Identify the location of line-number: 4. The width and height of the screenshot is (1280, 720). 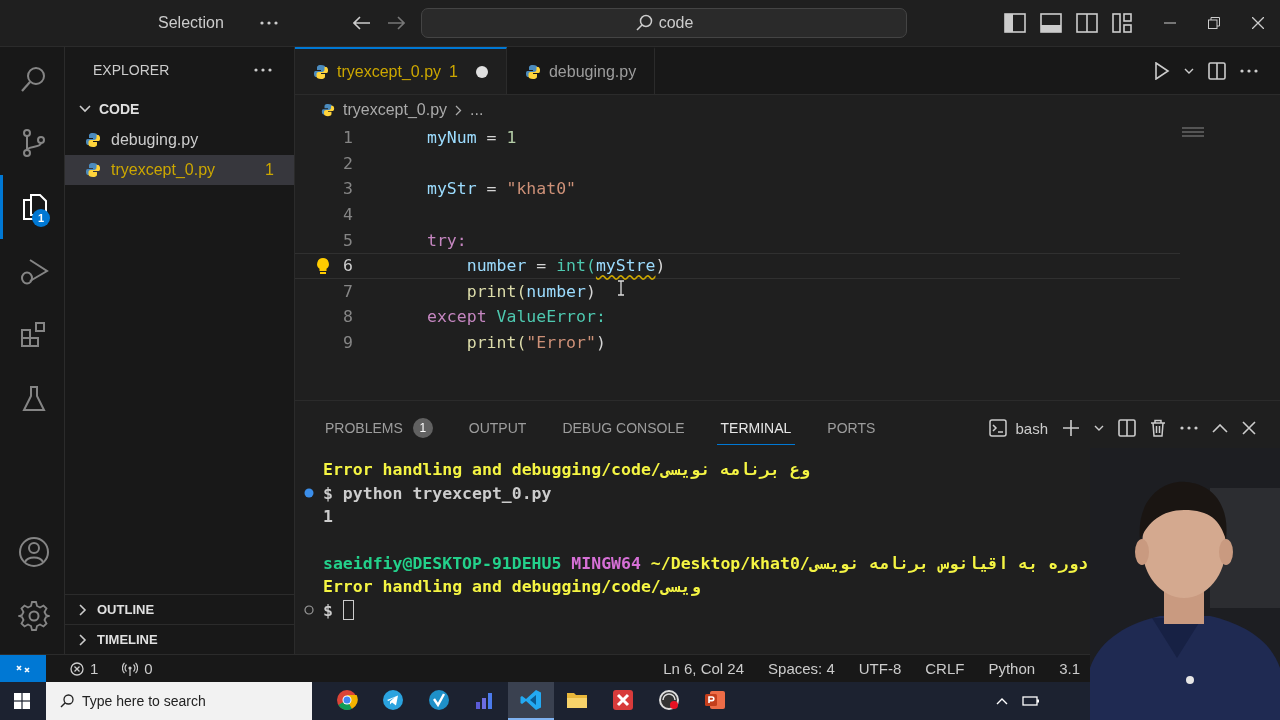
(347, 215).